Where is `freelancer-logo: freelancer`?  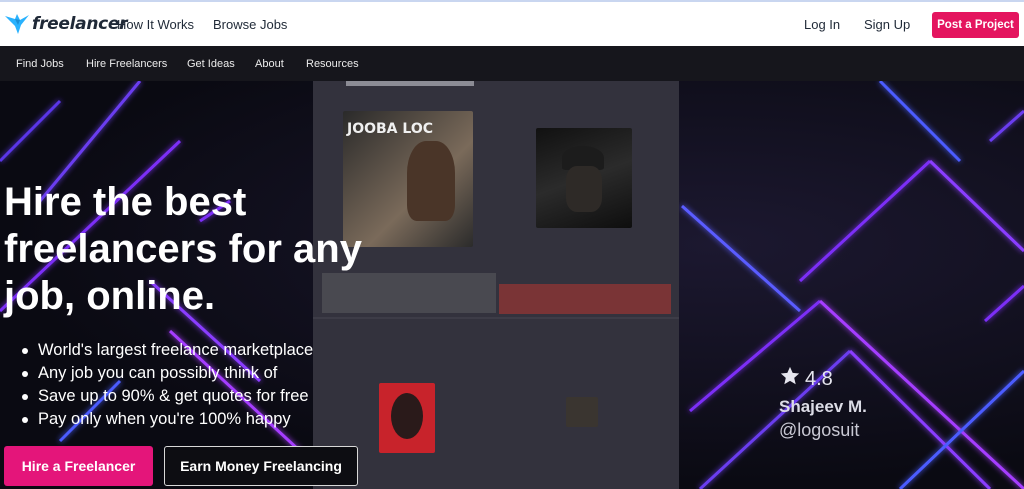 freelancer-logo: freelancer is located at coordinates (66, 24).